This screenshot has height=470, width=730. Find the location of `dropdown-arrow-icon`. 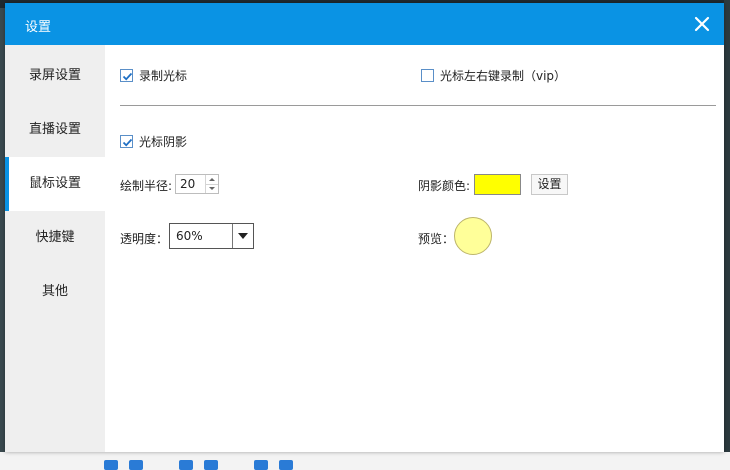

dropdown-arrow-icon is located at coordinates (242, 236).